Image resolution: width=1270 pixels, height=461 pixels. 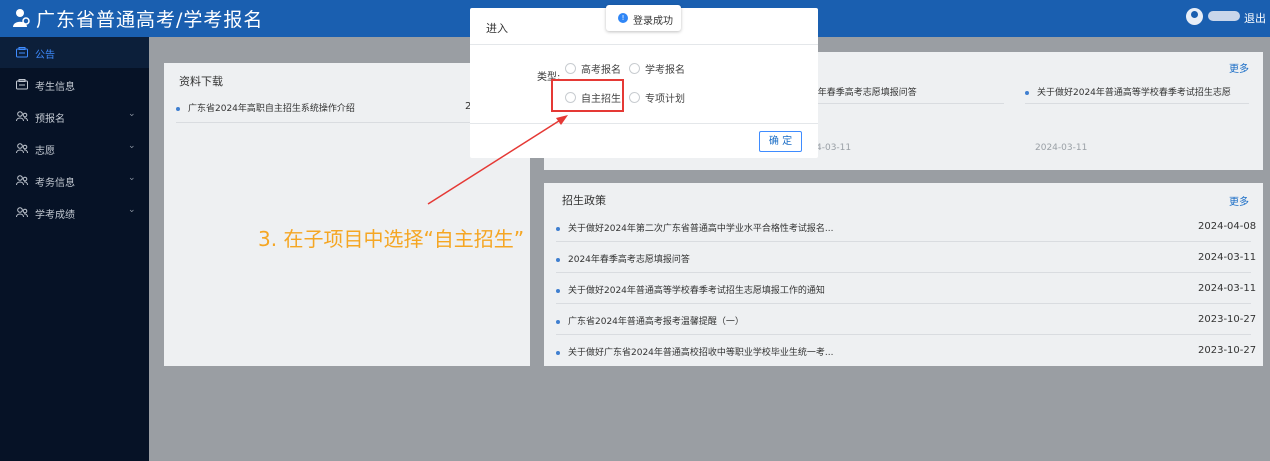 I want to click on radio-special-program: 专项计划, so click(x=659, y=97).